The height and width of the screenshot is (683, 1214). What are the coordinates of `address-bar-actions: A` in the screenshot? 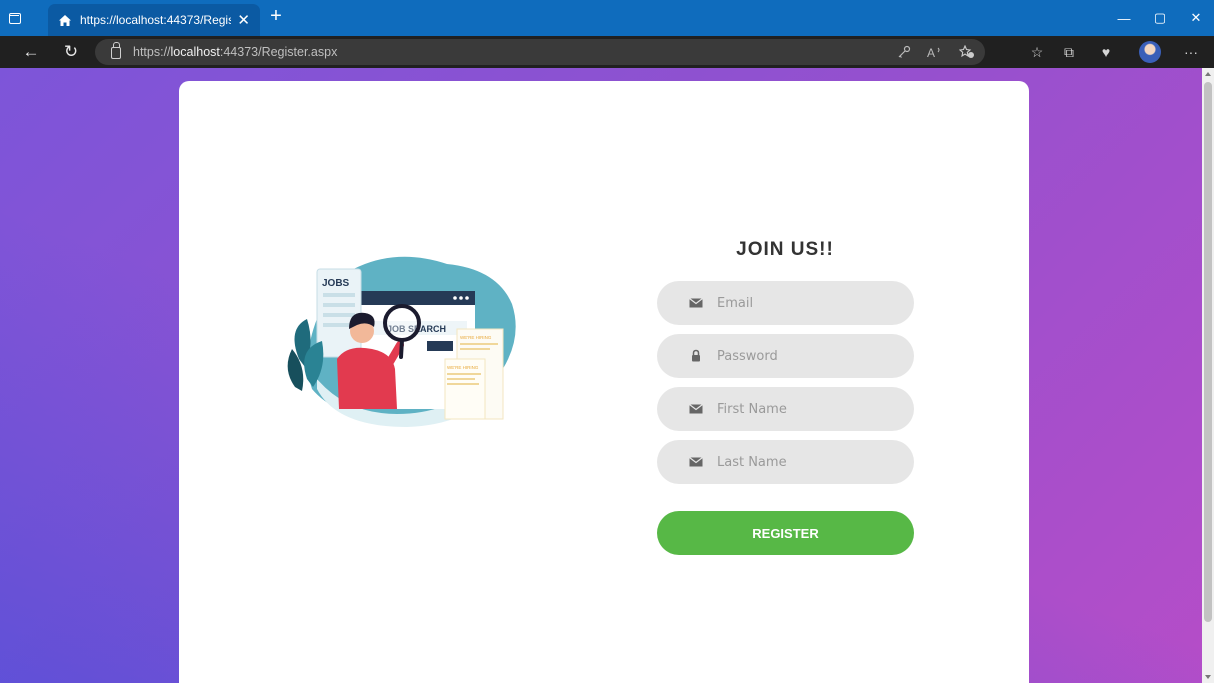 It's located at (936, 52).